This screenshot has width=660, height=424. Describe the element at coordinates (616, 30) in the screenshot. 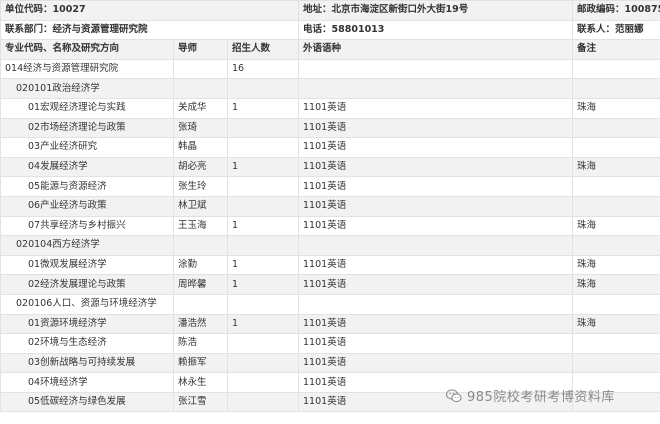

I see `contact: 联系人：范丽娜` at that location.